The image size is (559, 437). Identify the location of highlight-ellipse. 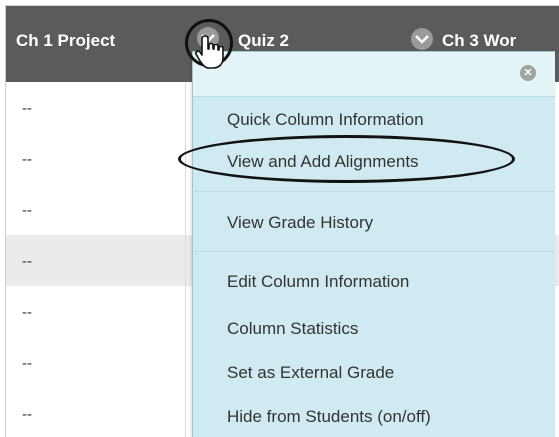
(346, 159).